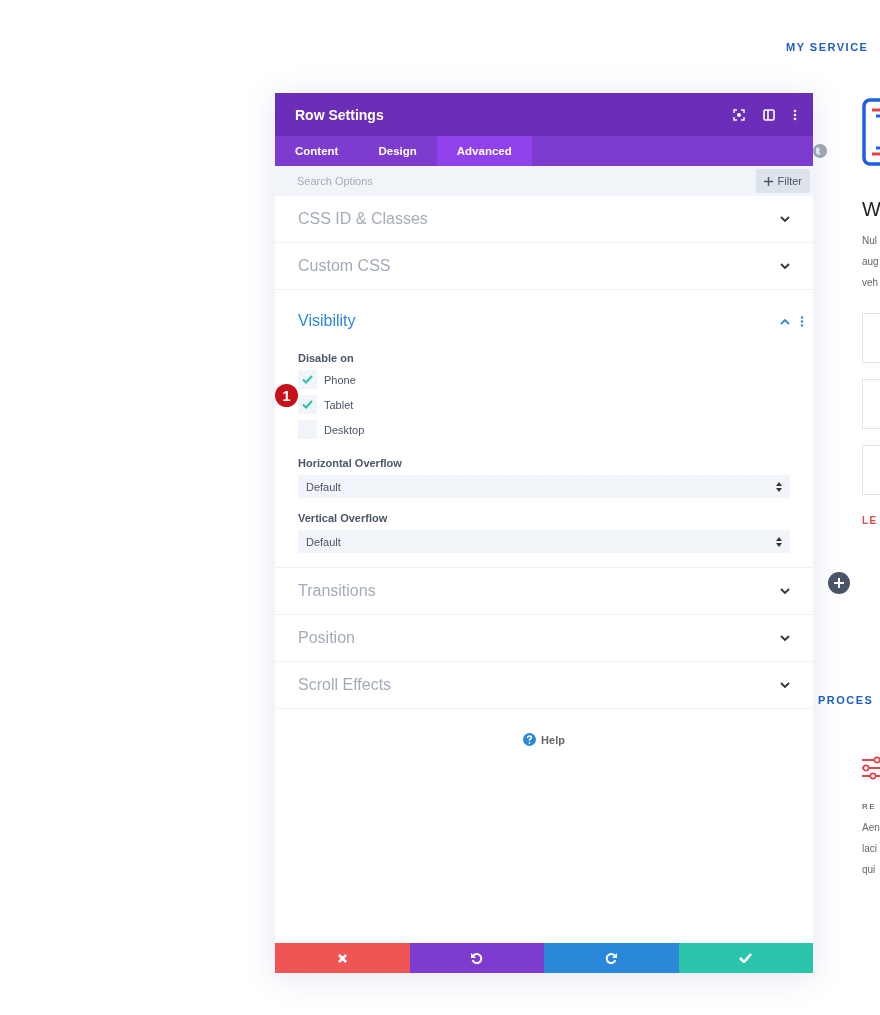 The height and width of the screenshot is (1015, 880). Describe the element at coordinates (870, 241) in the screenshot. I see `body-text: Nul` at that location.